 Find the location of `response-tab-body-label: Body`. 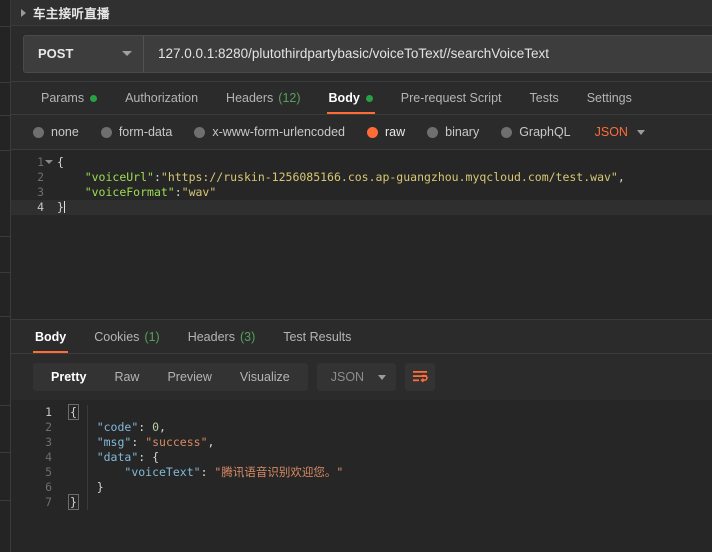

response-tab-body-label: Body is located at coordinates (51, 336).